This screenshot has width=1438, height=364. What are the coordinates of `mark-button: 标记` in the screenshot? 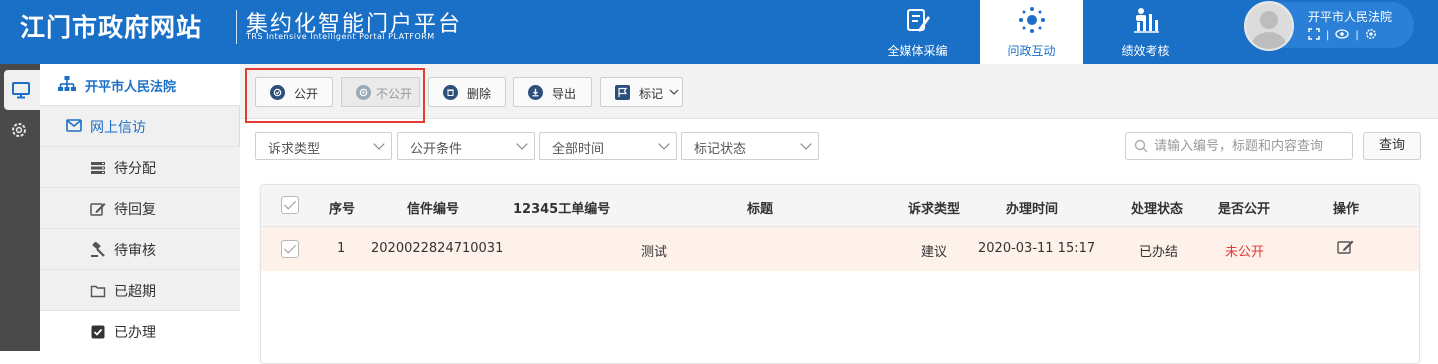 It's located at (641, 92).